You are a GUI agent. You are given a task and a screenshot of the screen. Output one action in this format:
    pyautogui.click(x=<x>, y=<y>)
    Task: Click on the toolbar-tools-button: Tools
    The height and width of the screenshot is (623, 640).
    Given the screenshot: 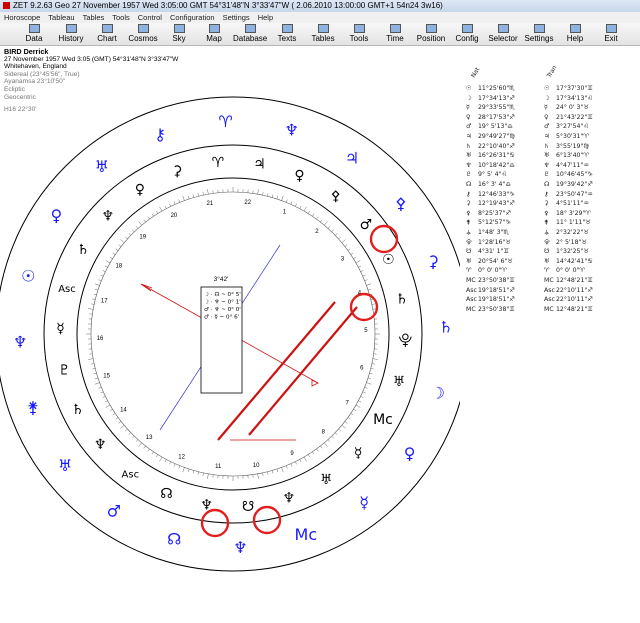 What is the action you would take?
    pyautogui.click(x=359, y=34)
    